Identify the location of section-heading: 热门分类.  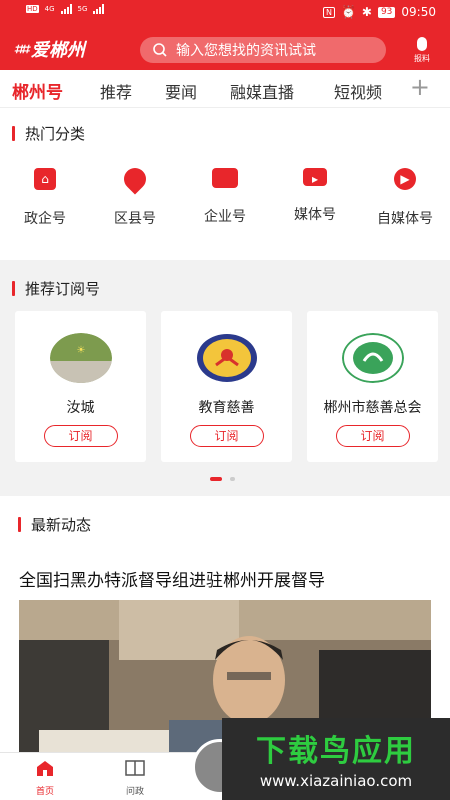
(48, 133).